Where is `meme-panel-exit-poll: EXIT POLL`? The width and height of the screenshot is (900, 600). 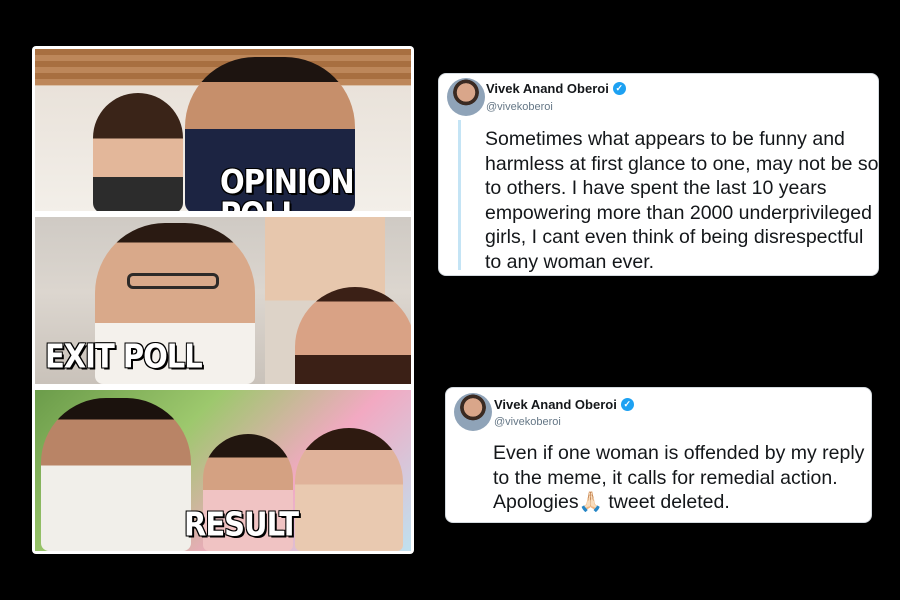 meme-panel-exit-poll: EXIT POLL is located at coordinates (223, 300).